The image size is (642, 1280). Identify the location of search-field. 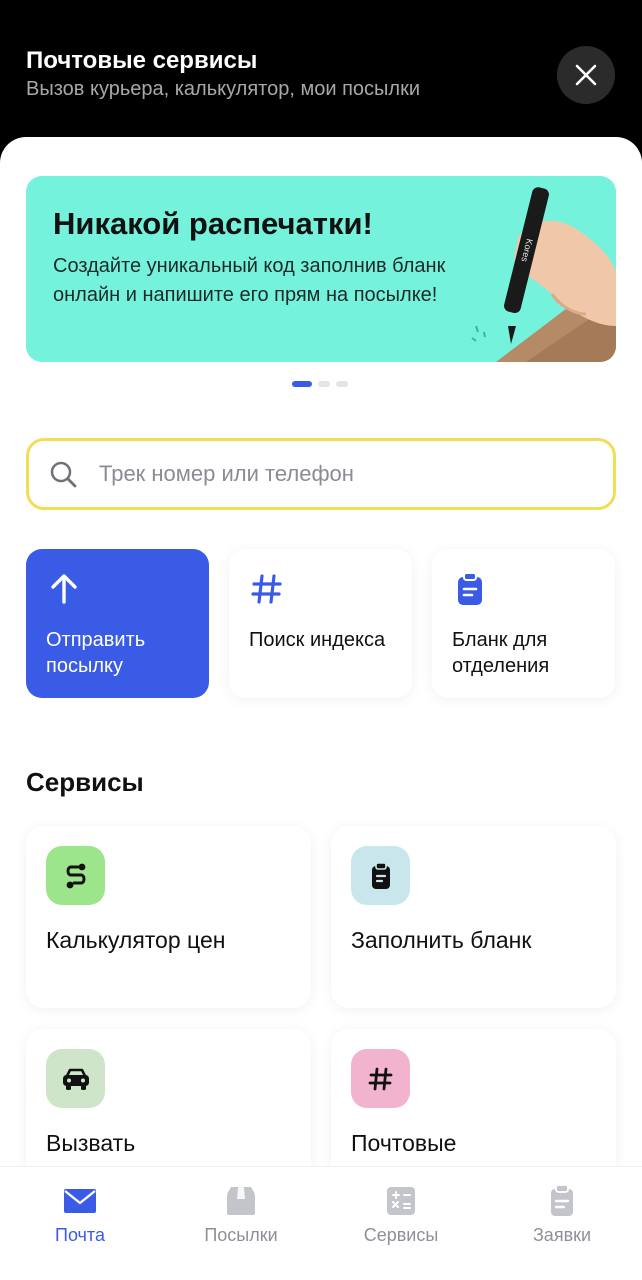
(321, 474).